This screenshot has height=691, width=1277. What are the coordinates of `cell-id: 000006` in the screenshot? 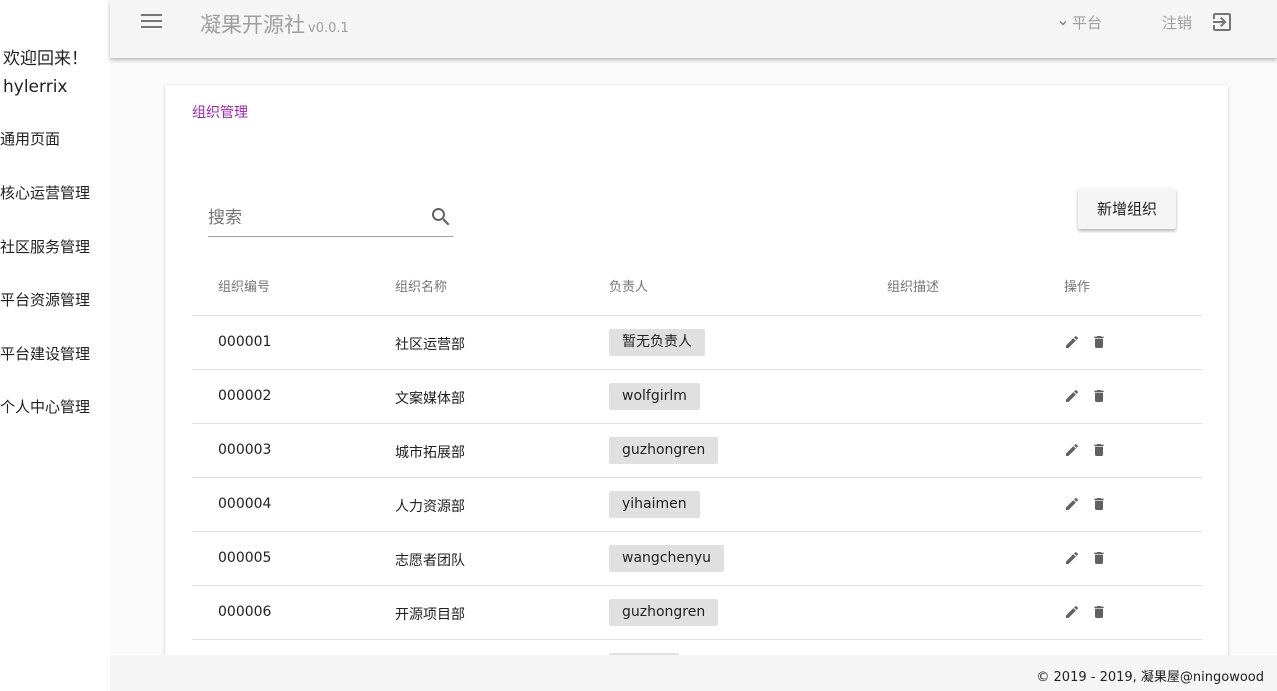 It's located at (245, 612).